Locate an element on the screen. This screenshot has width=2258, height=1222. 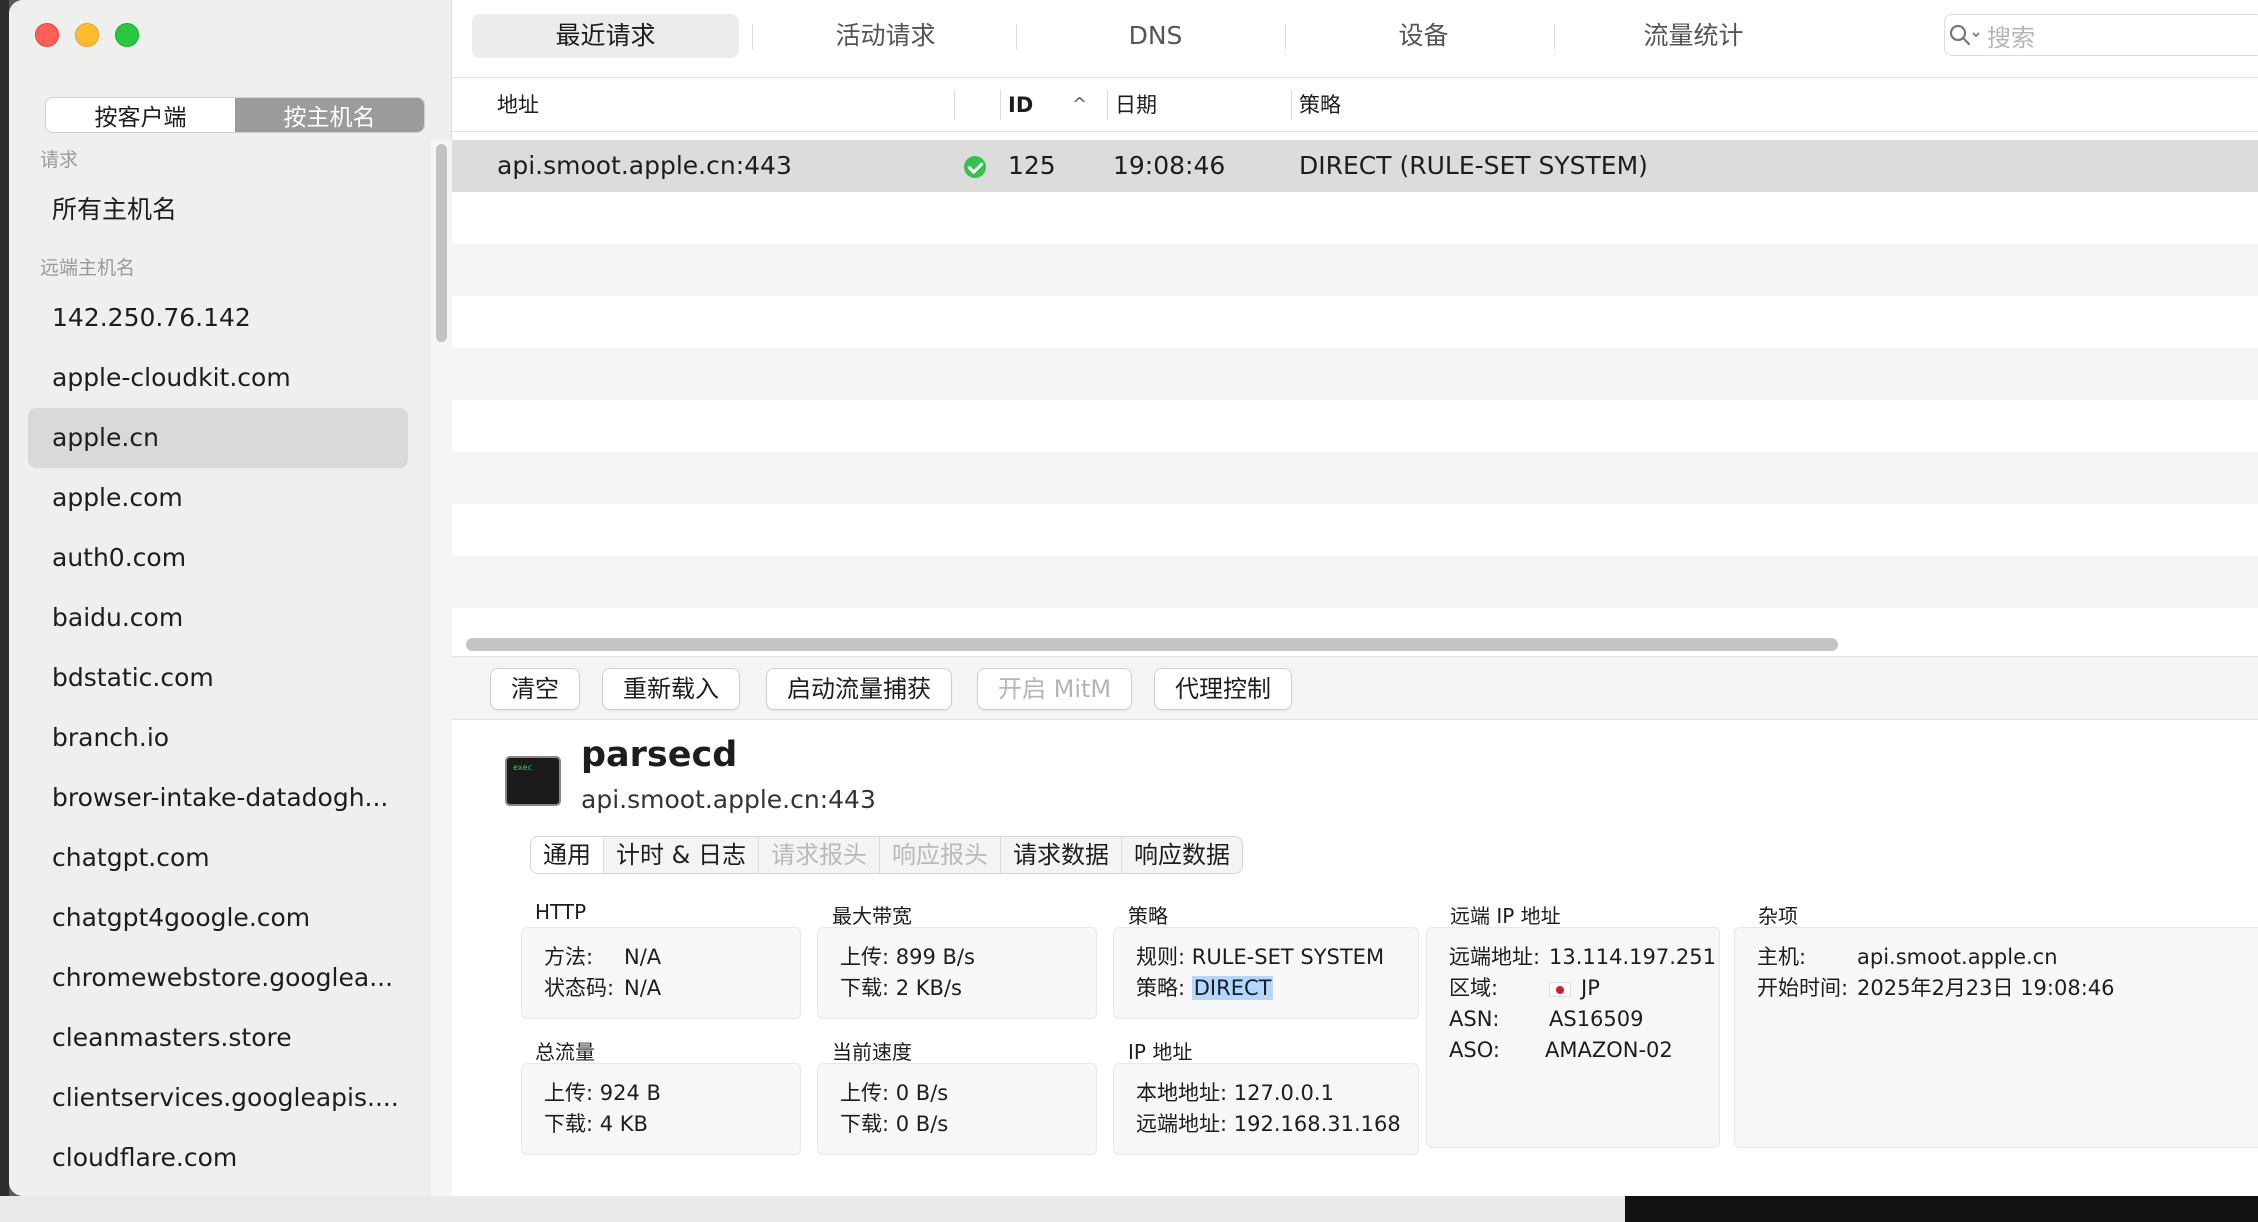
subtab-timing-log: 计时 & 日志 is located at coordinates (681, 855).